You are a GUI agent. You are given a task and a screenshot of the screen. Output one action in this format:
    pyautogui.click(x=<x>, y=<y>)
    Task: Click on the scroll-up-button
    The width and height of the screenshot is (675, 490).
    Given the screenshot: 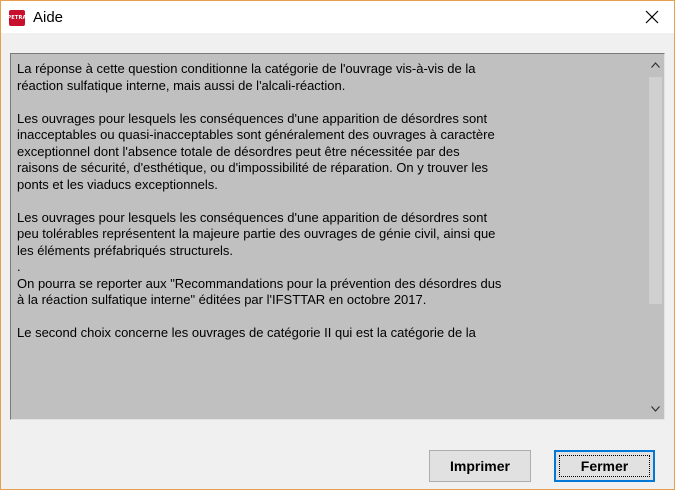 What is the action you would take?
    pyautogui.click(x=655, y=64)
    